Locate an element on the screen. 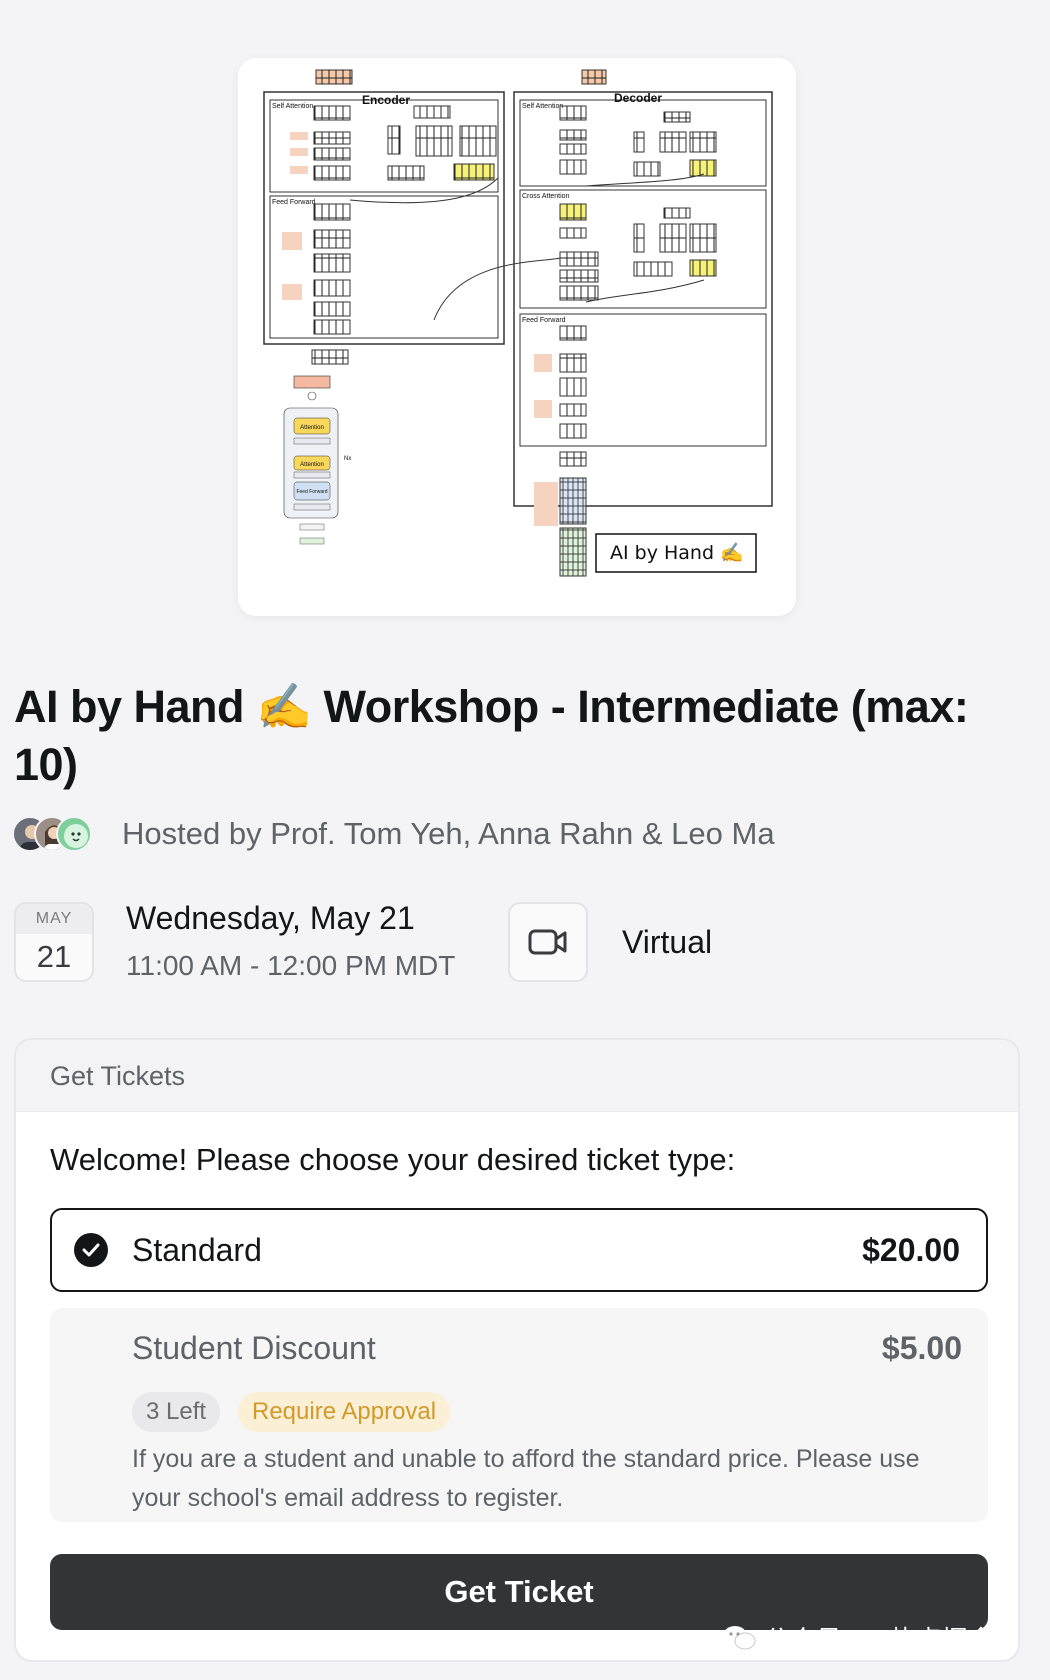 The height and width of the screenshot is (1680, 1050). event-location: Virtual is located at coordinates (667, 942).